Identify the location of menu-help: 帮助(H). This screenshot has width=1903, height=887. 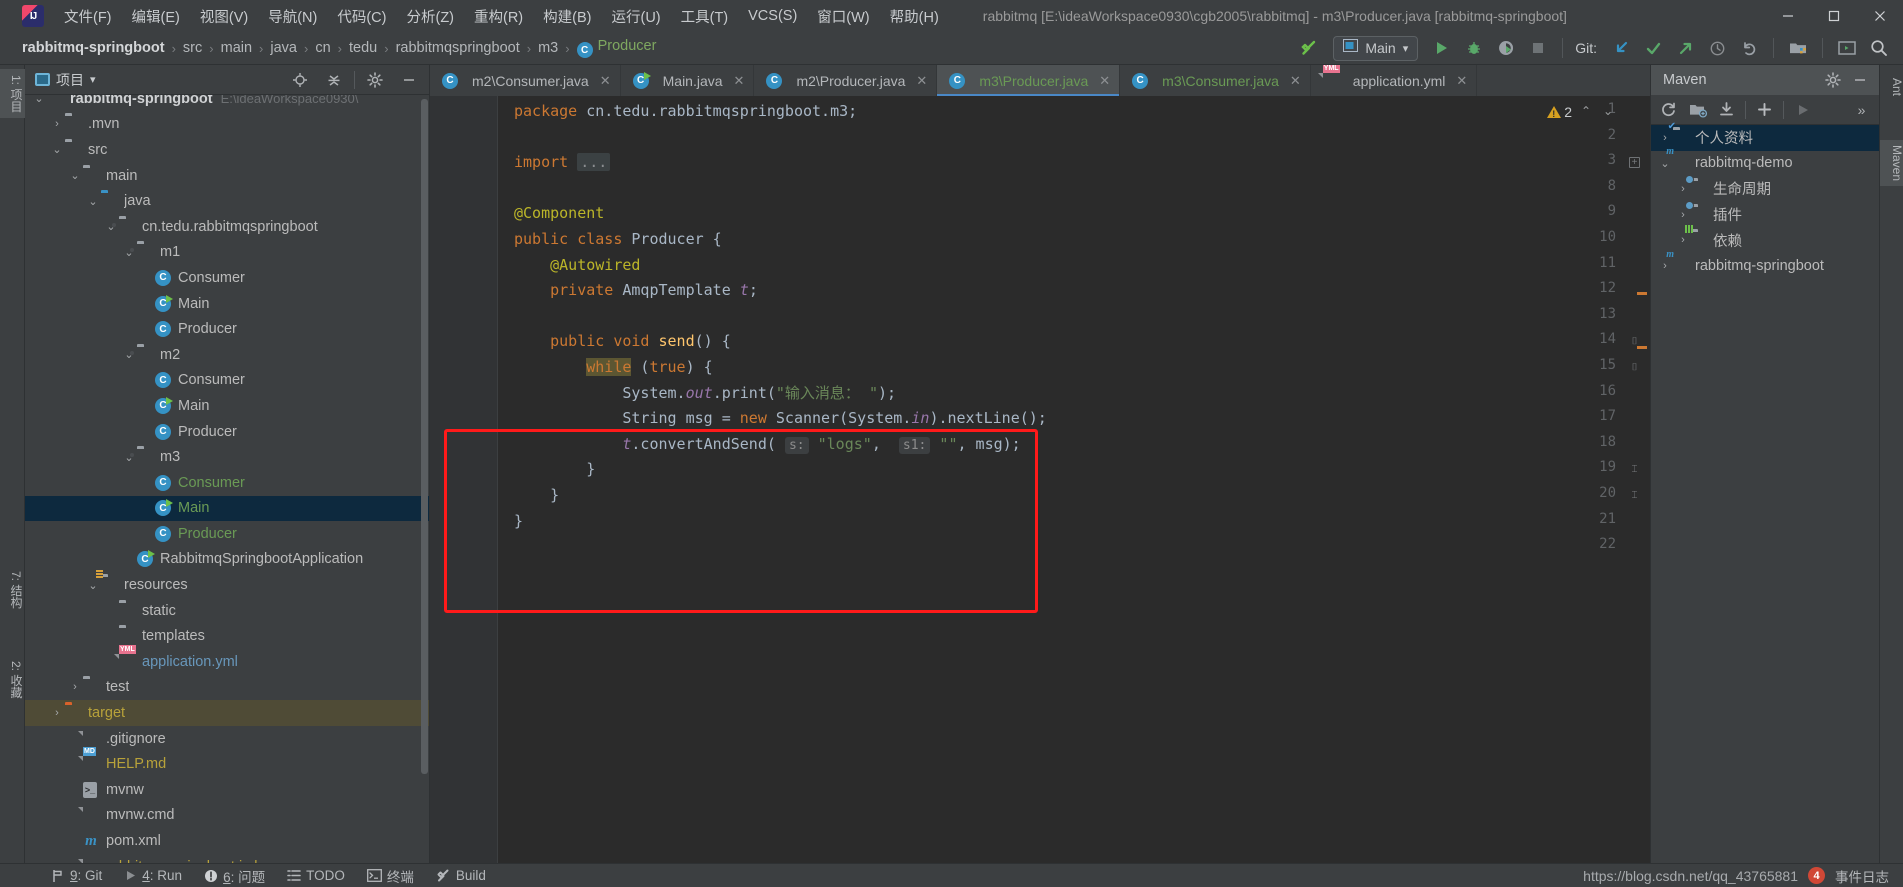
(914, 16).